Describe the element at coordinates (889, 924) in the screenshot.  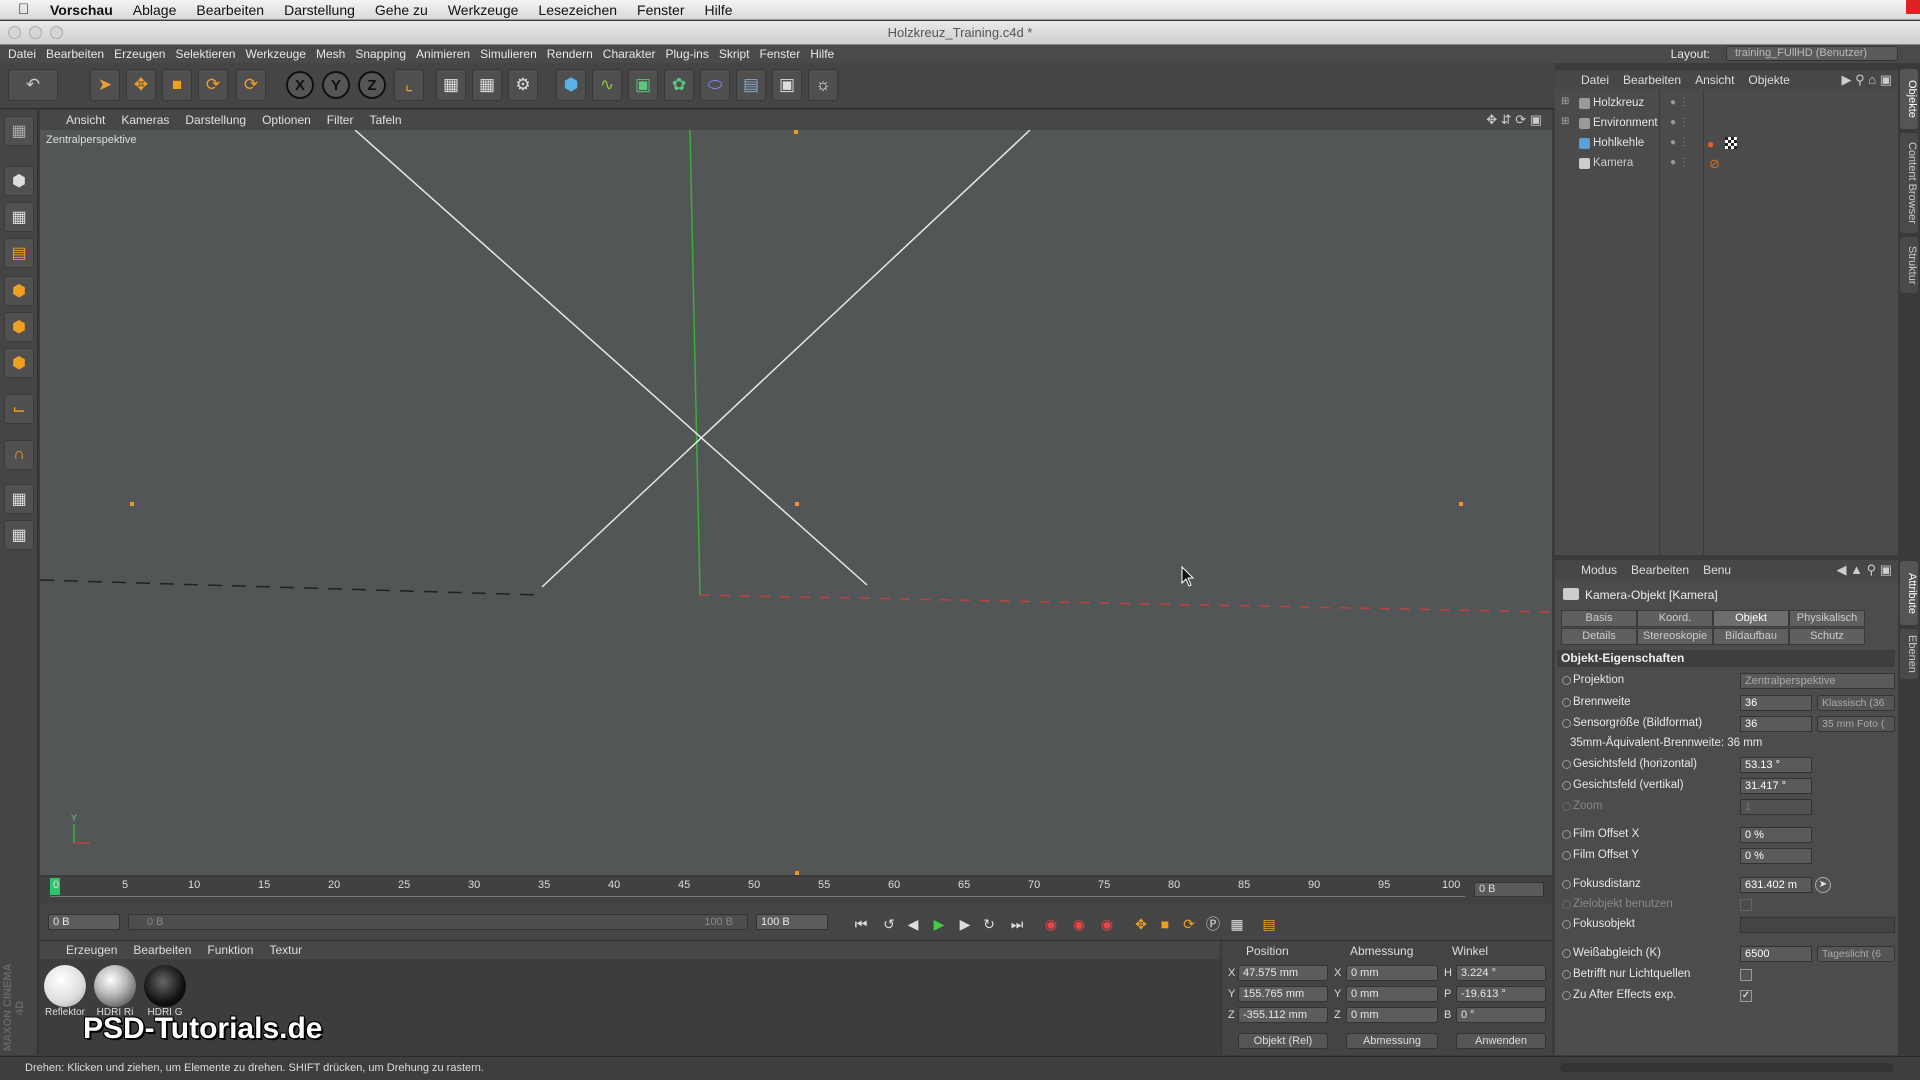
I see `prev-key-icon: ↺` at that location.